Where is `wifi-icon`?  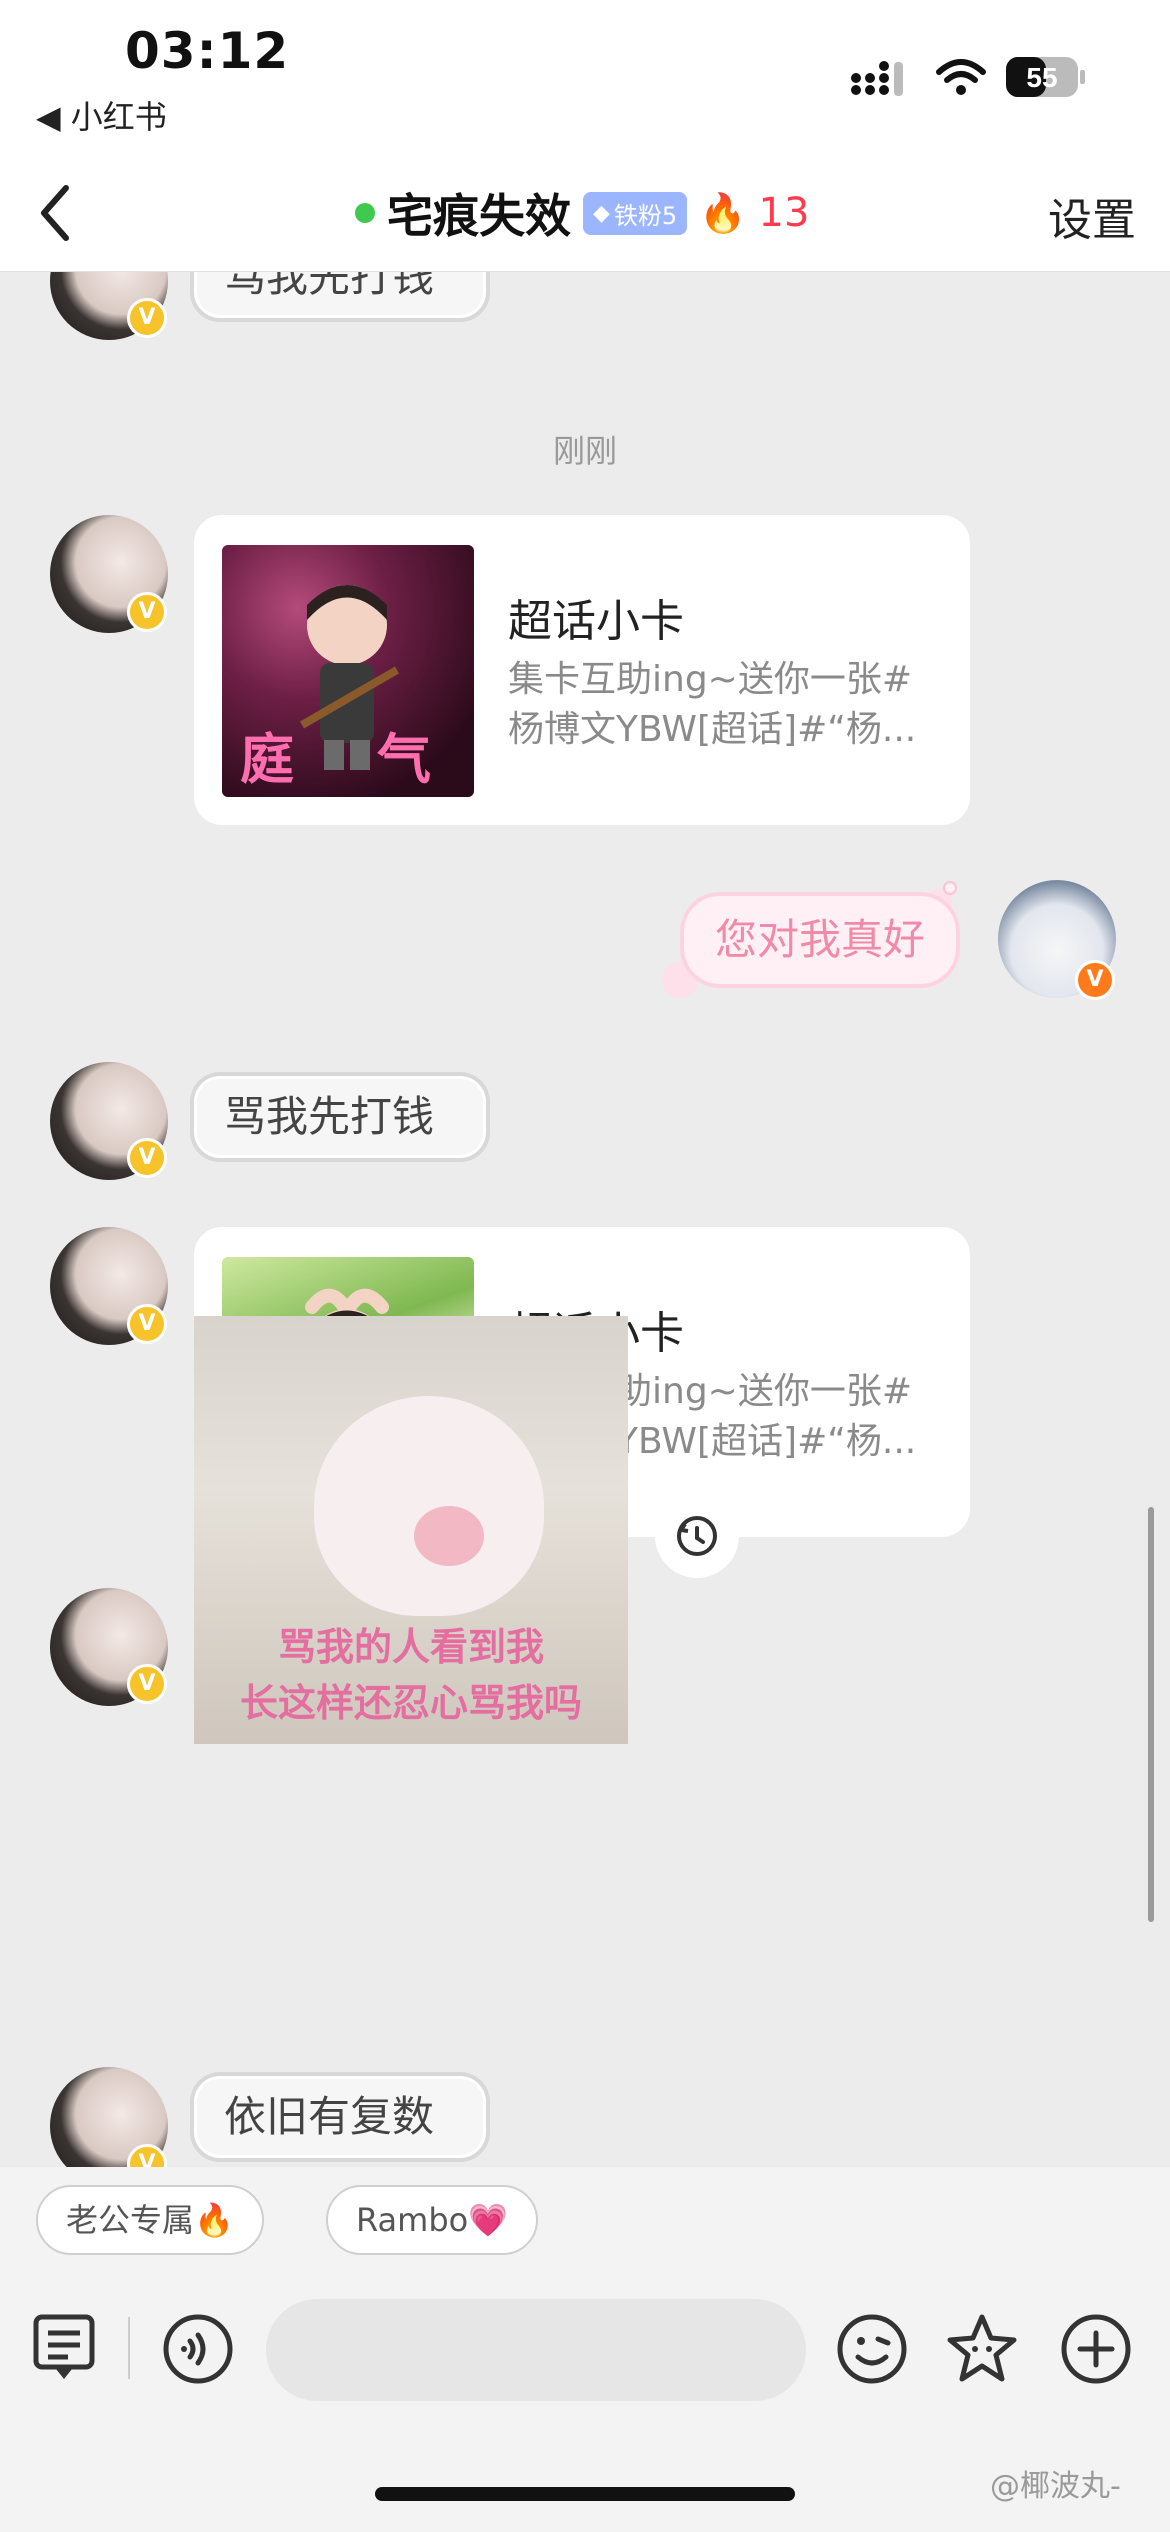 wifi-icon is located at coordinates (961, 77).